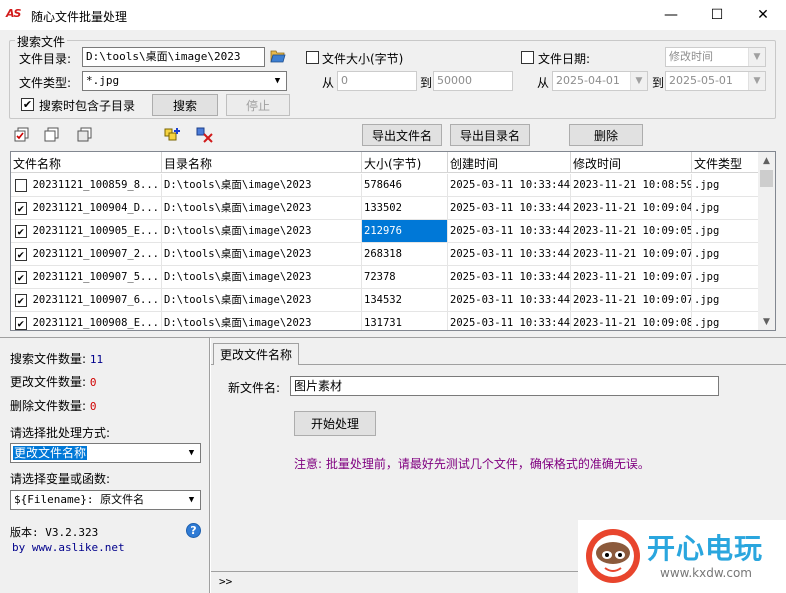  What do you see at coordinates (193, 530) in the screenshot?
I see `help-icon: ?` at bounding box center [193, 530].